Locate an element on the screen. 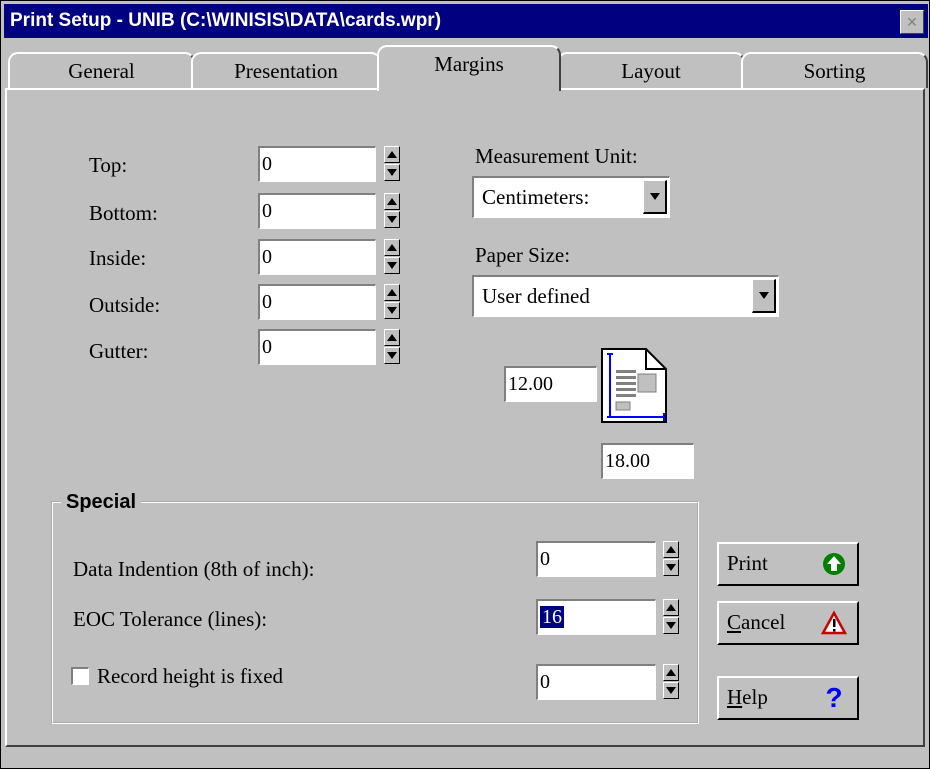 The width and height of the screenshot is (930, 769). record-height-spinner is located at coordinates (671, 682).